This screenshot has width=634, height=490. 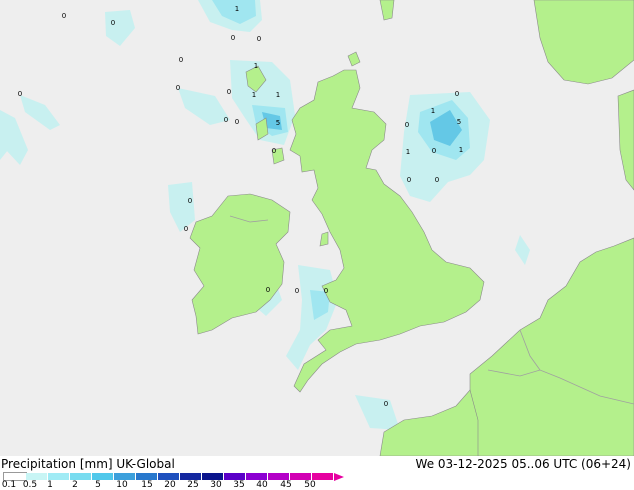 I want to click on legend-tick-label: 15, so click(x=147, y=485).